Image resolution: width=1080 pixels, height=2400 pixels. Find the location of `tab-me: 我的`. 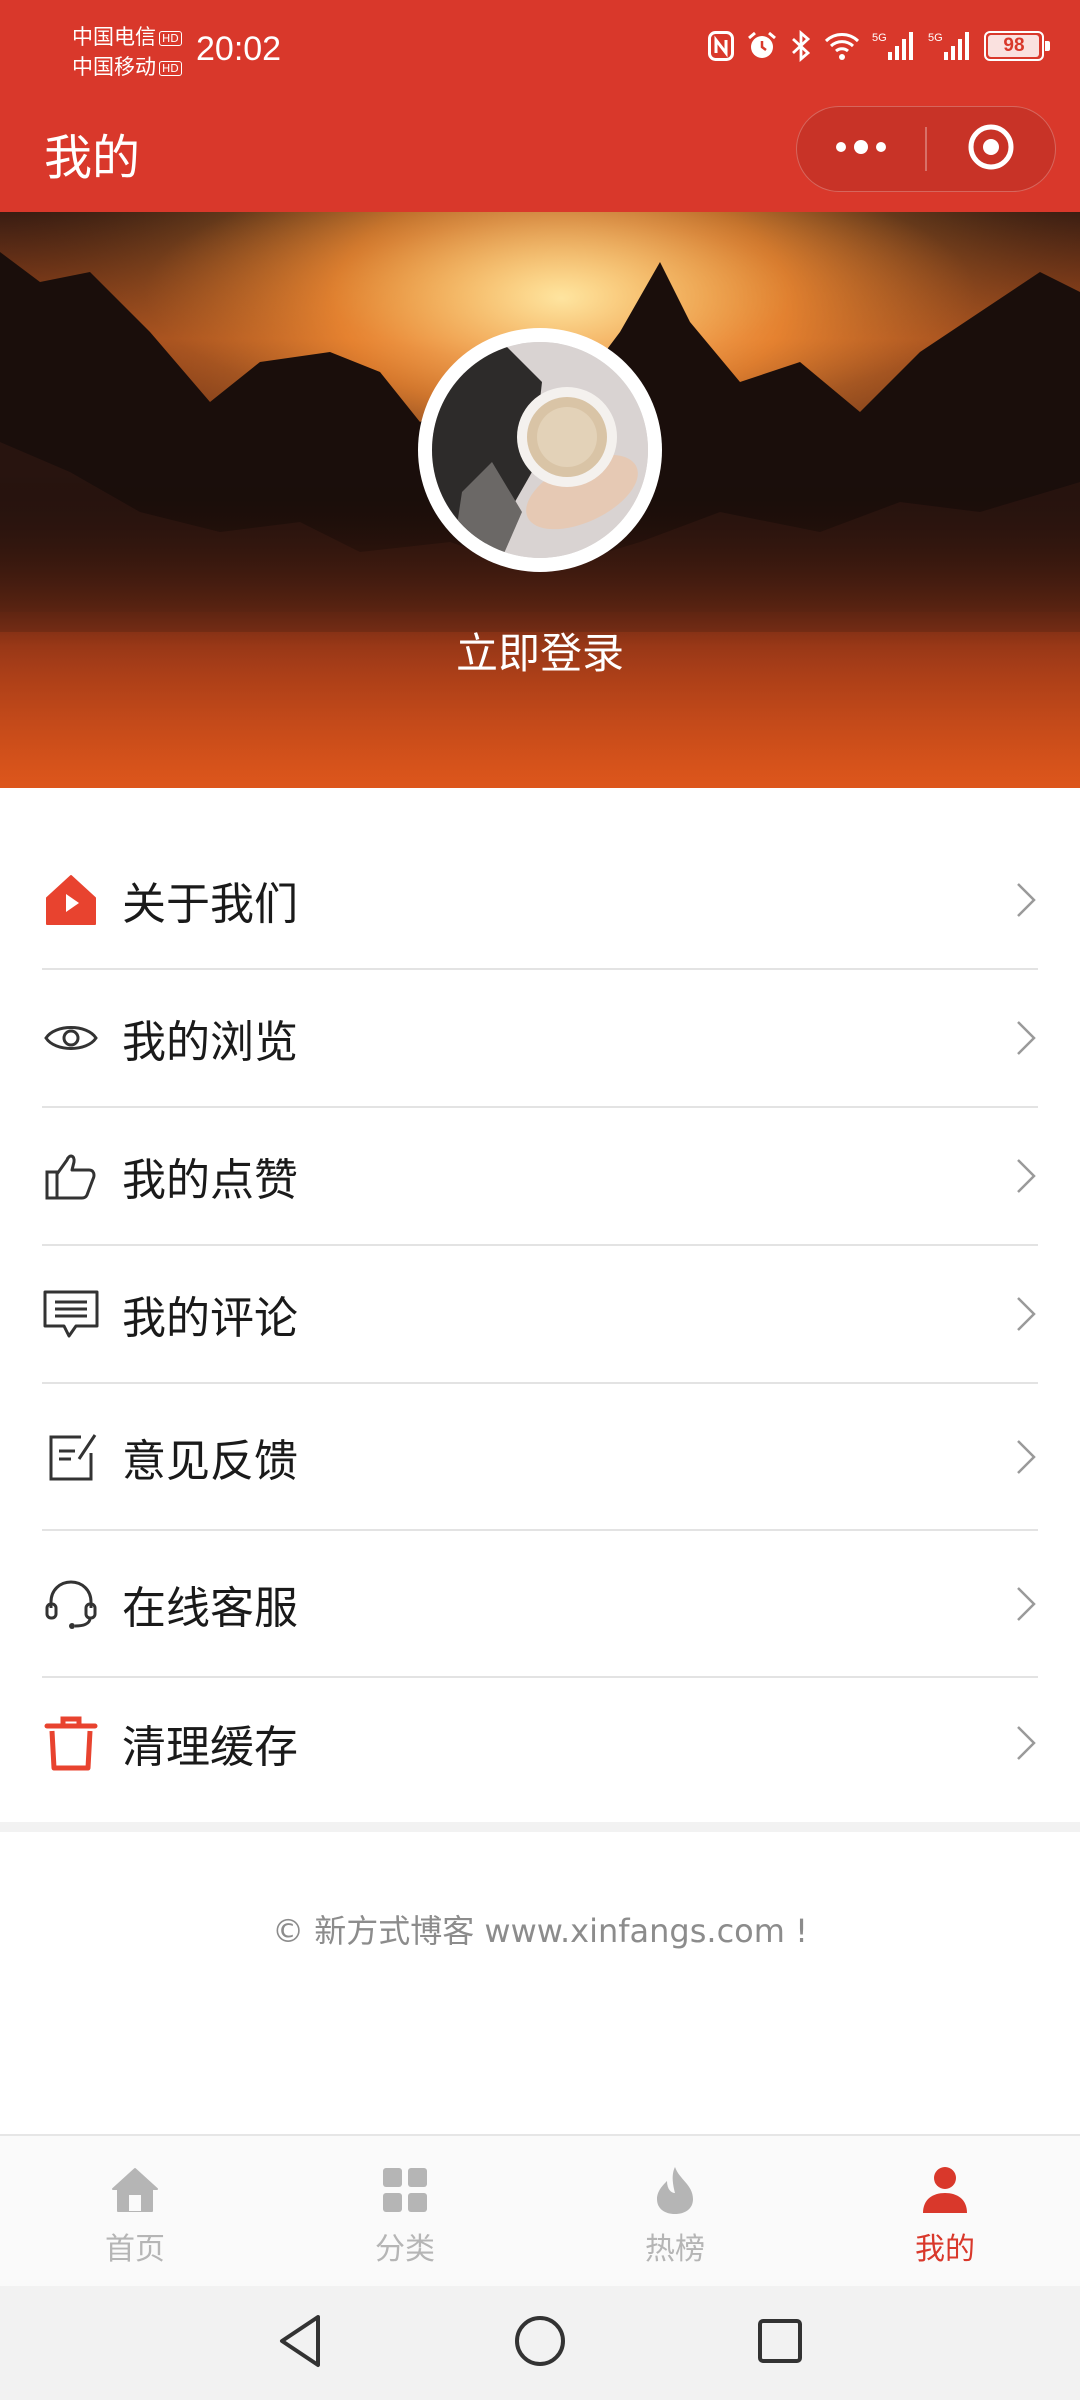

tab-me: 我的 is located at coordinates (945, 2211).